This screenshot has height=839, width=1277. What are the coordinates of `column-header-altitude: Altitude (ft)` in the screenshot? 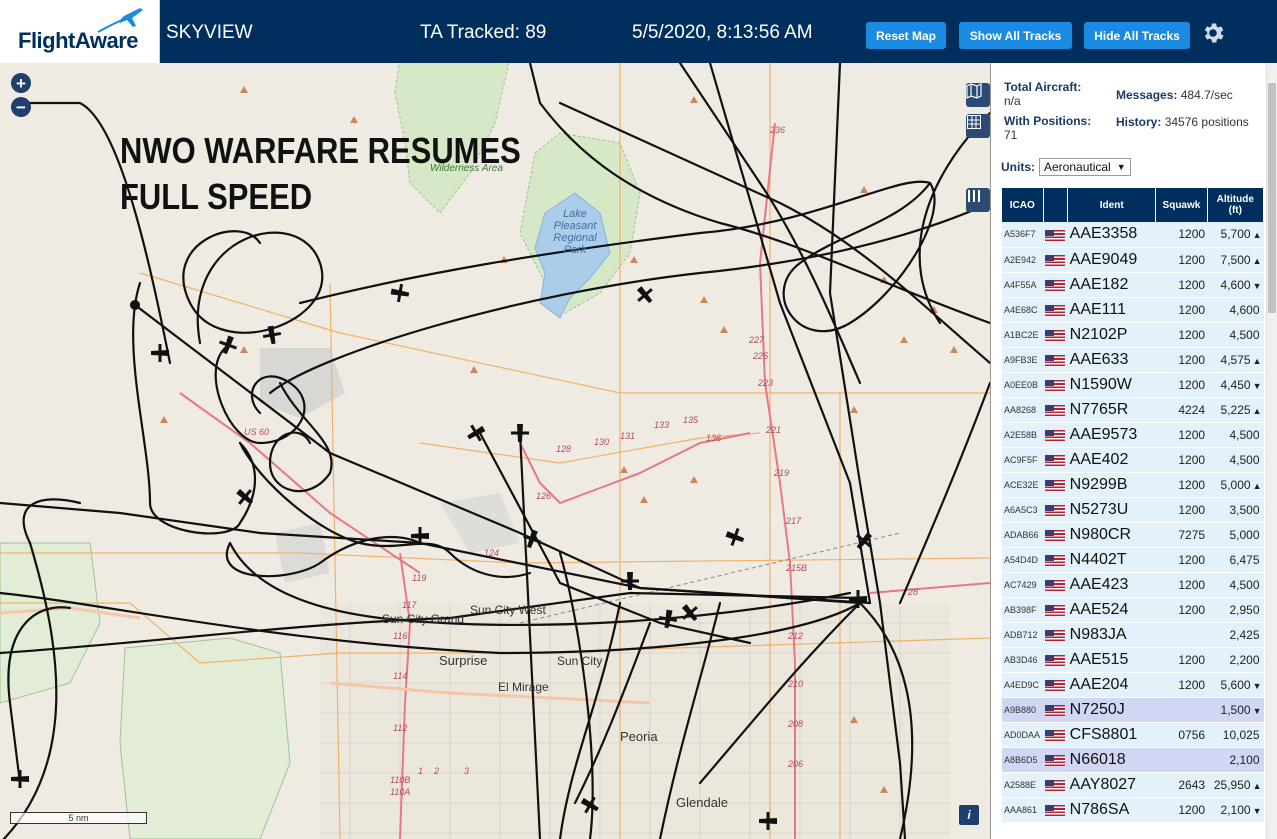 It's located at (1236, 205).